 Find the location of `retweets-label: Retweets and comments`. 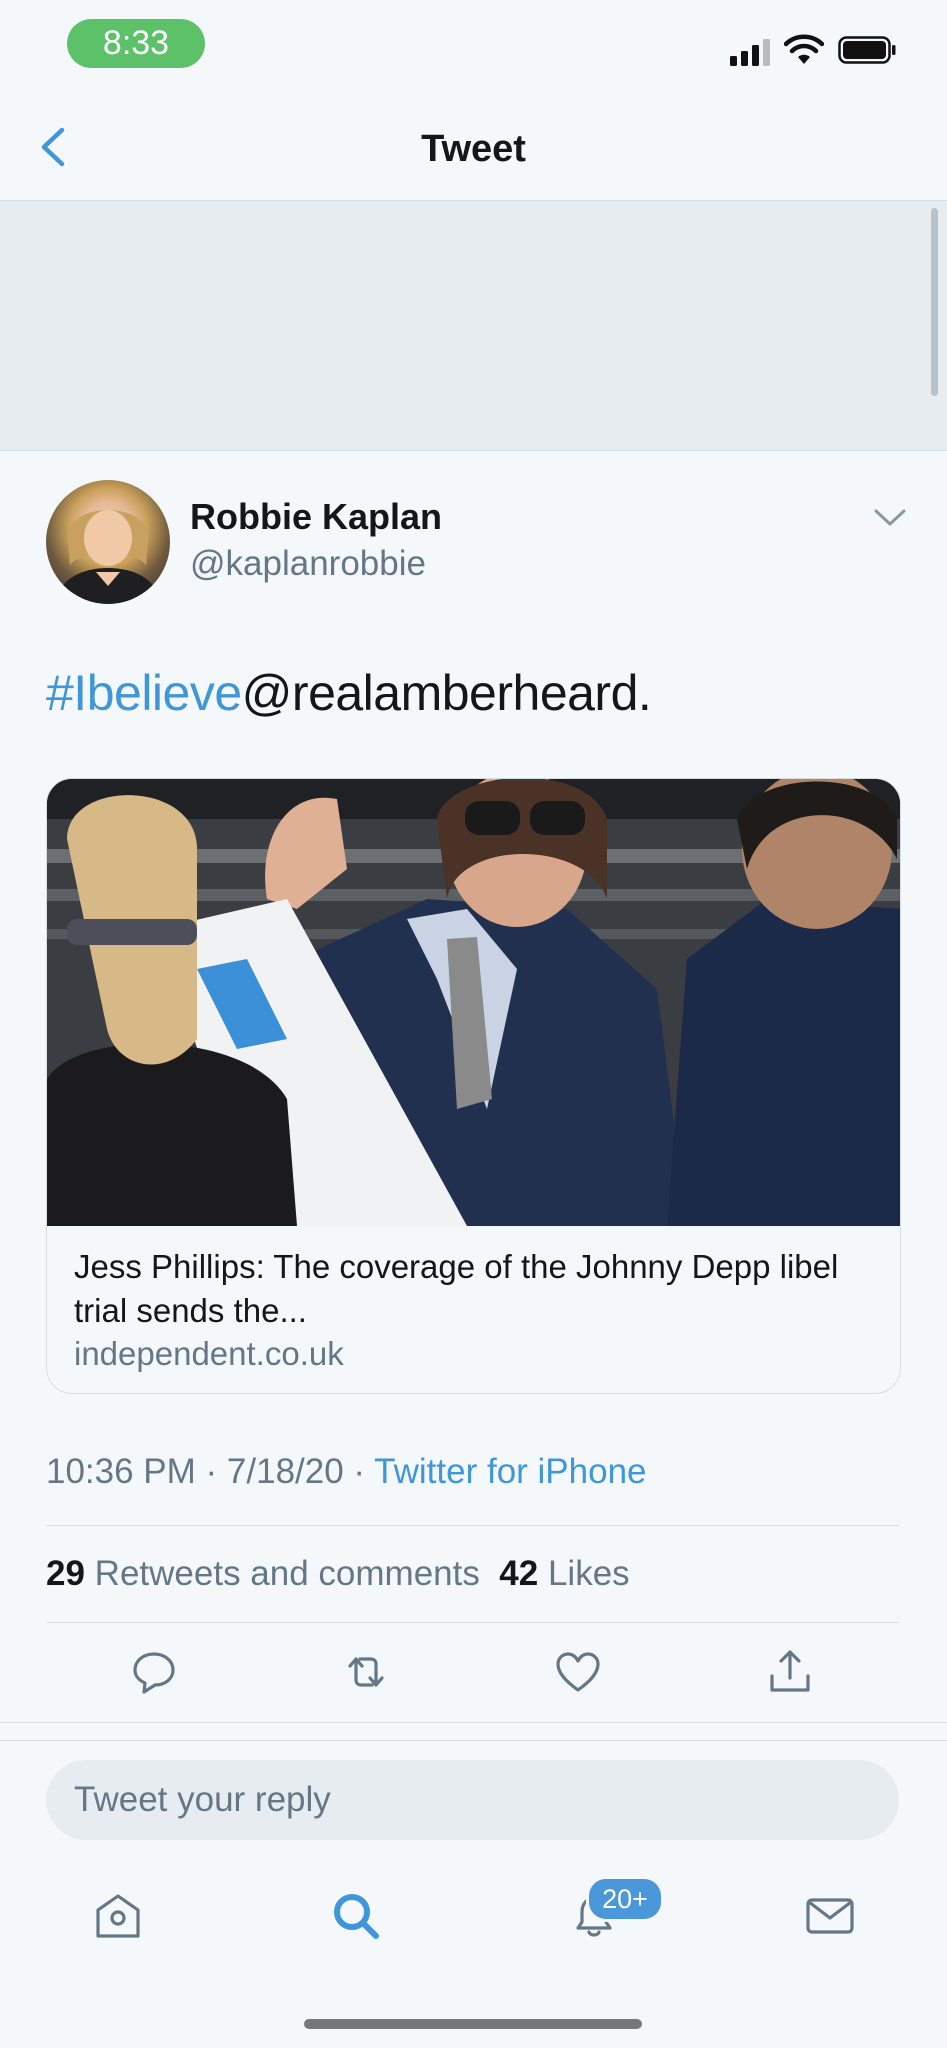

retweets-label: Retweets and comments is located at coordinates (287, 1573).